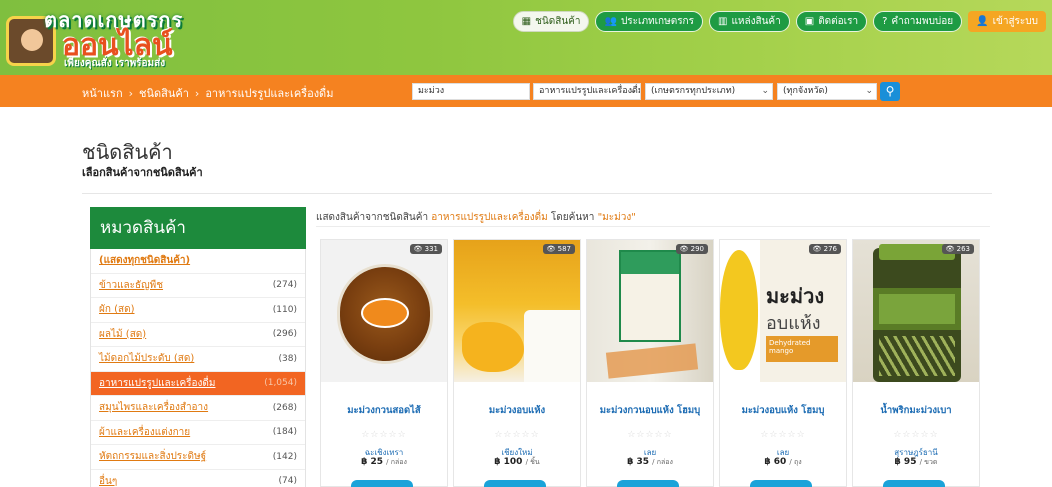  What do you see at coordinates (928, 462) in the screenshot?
I see `price-unit: / ขวด` at bounding box center [928, 462].